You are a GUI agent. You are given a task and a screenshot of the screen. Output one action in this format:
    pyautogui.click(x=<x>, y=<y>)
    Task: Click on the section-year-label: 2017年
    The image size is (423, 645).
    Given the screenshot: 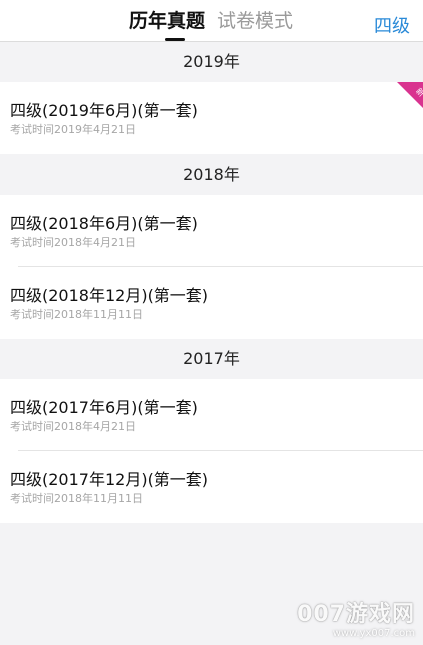 What is the action you would take?
    pyautogui.click(x=211, y=358)
    